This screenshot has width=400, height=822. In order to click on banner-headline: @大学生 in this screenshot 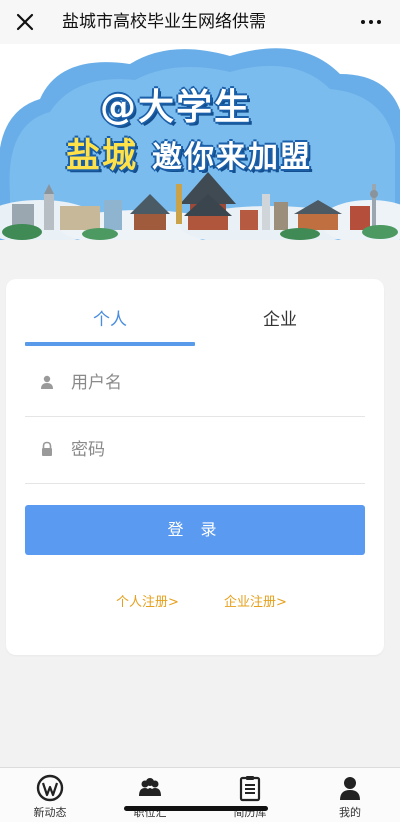, I will do `click(176, 107)`.